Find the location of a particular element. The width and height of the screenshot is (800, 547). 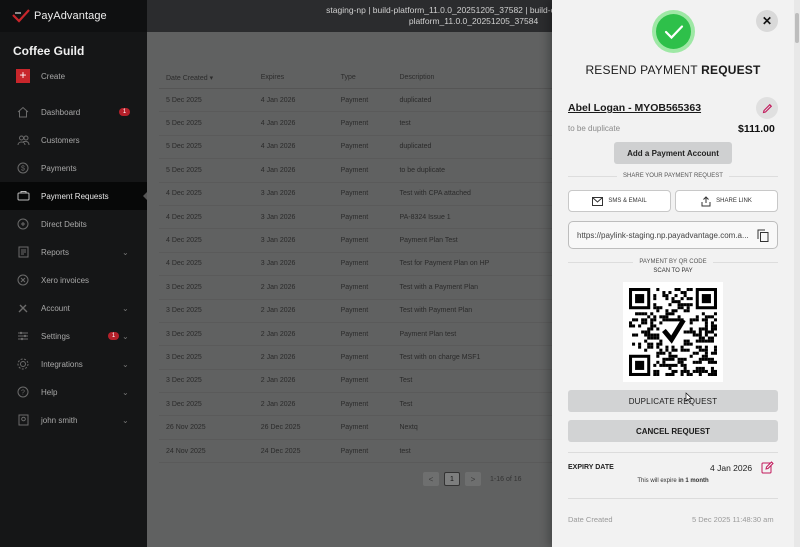

sidebar-item-settings: Settings 1 ⌄ is located at coordinates (73, 336).